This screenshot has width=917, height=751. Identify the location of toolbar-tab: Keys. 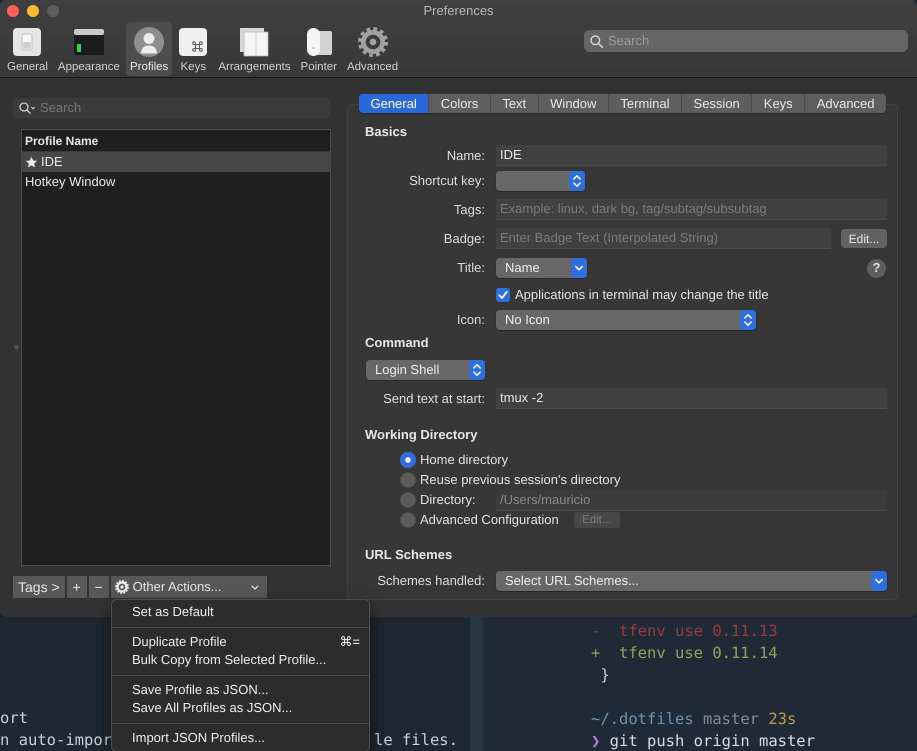
(193, 49).